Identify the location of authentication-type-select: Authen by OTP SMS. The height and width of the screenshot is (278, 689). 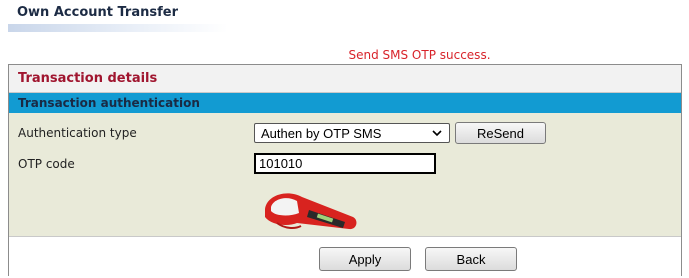
(352, 133).